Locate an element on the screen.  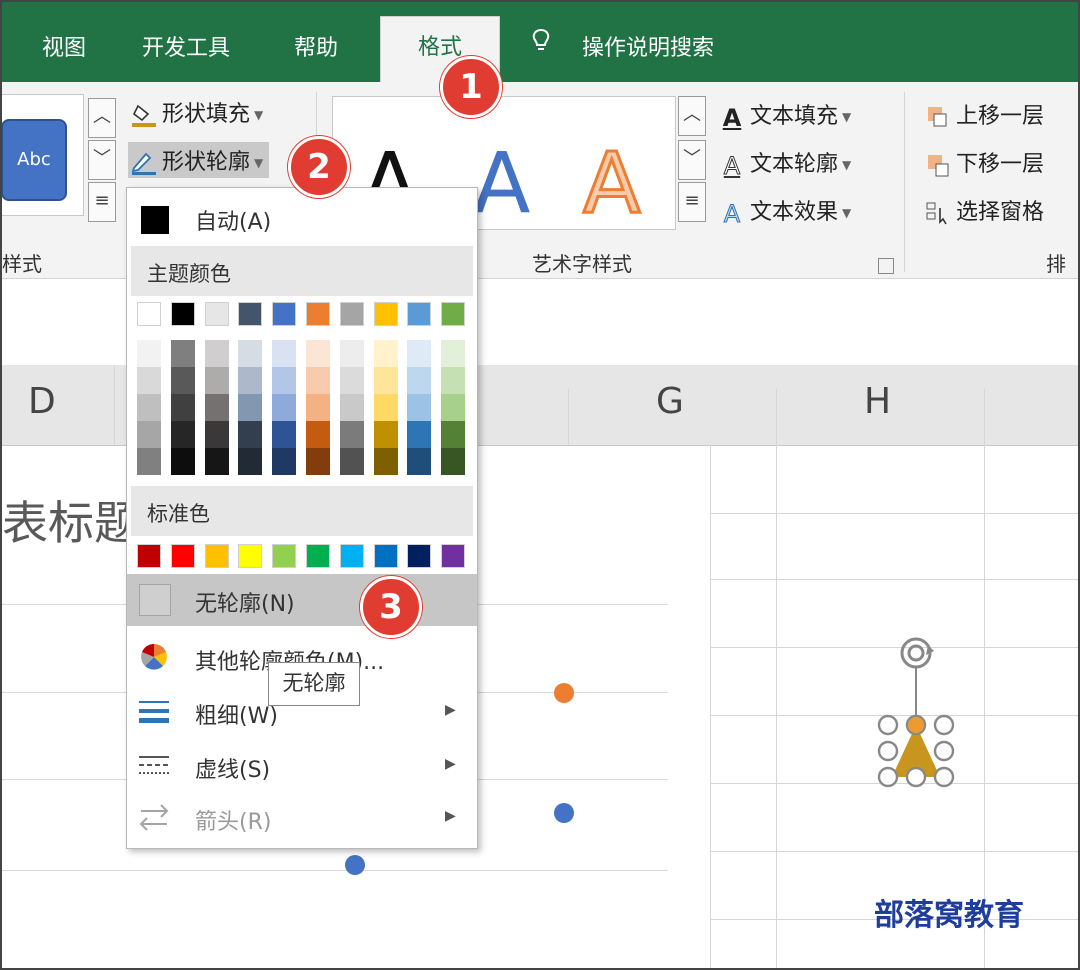
shape-outline-button: 形状轮廓 ▼ is located at coordinates (199, 160).